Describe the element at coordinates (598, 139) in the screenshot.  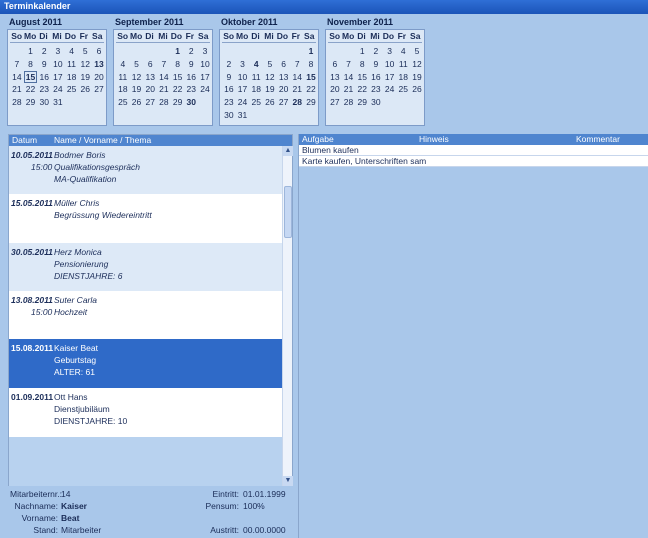
I see `column-header-kommentar: Kommentar` at that location.